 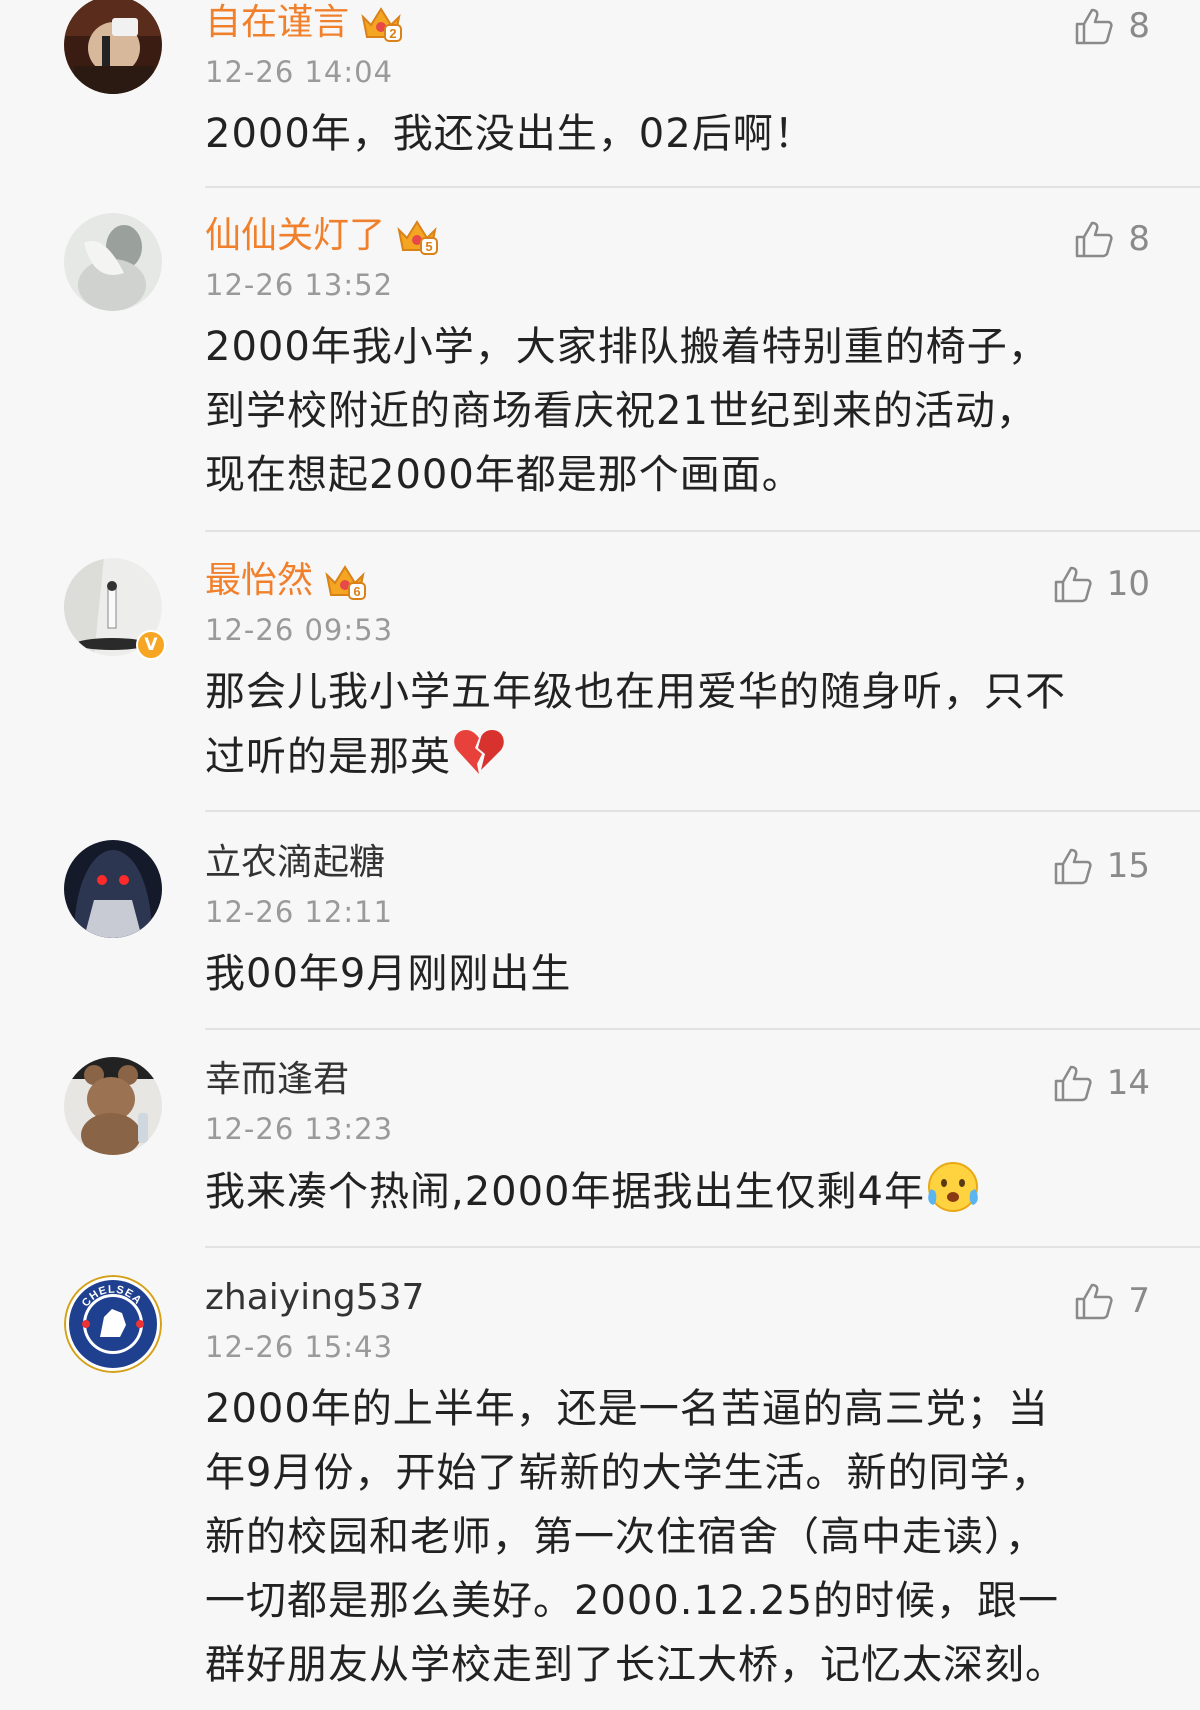 What do you see at coordinates (677, 23) in the screenshot?
I see `name-row: 自在谨言 2` at bounding box center [677, 23].